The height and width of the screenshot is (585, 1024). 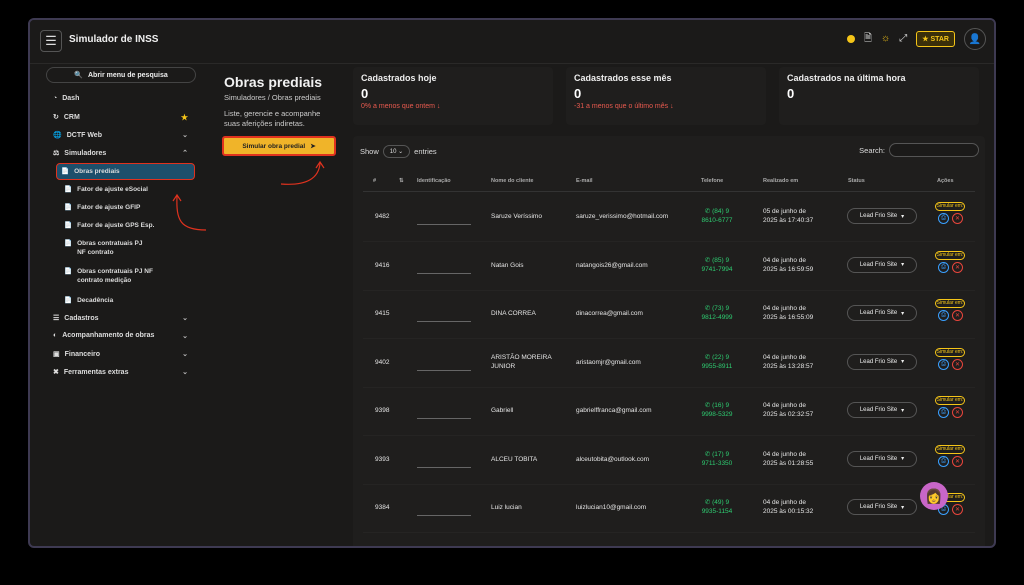 What do you see at coordinates (273, 82) in the screenshot?
I see `page-title: Obras prediais` at bounding box center [273, 82].